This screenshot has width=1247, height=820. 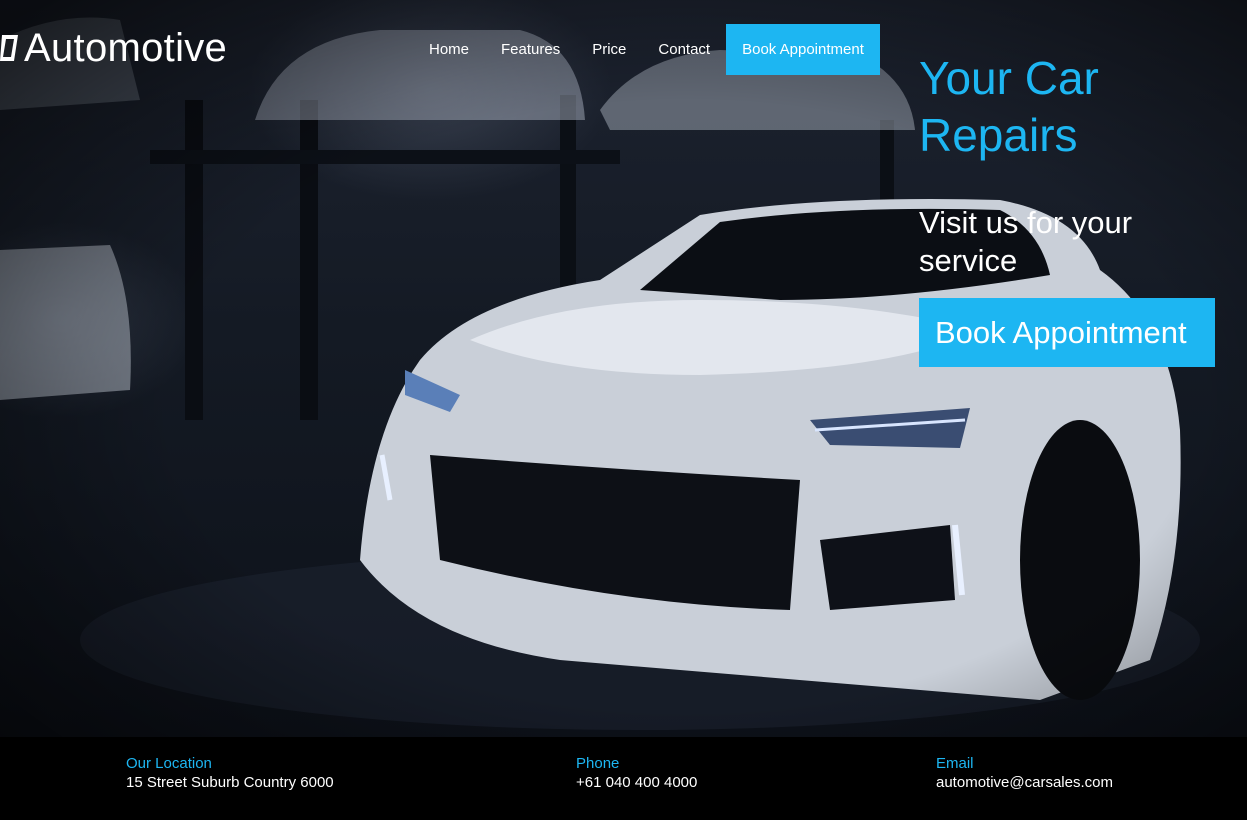 What do you see at coordinates (230, 782) in the screenshot?
I see `footer-location-value: 15 Street Suburb Country 6000` at bounding box center [230, 782].